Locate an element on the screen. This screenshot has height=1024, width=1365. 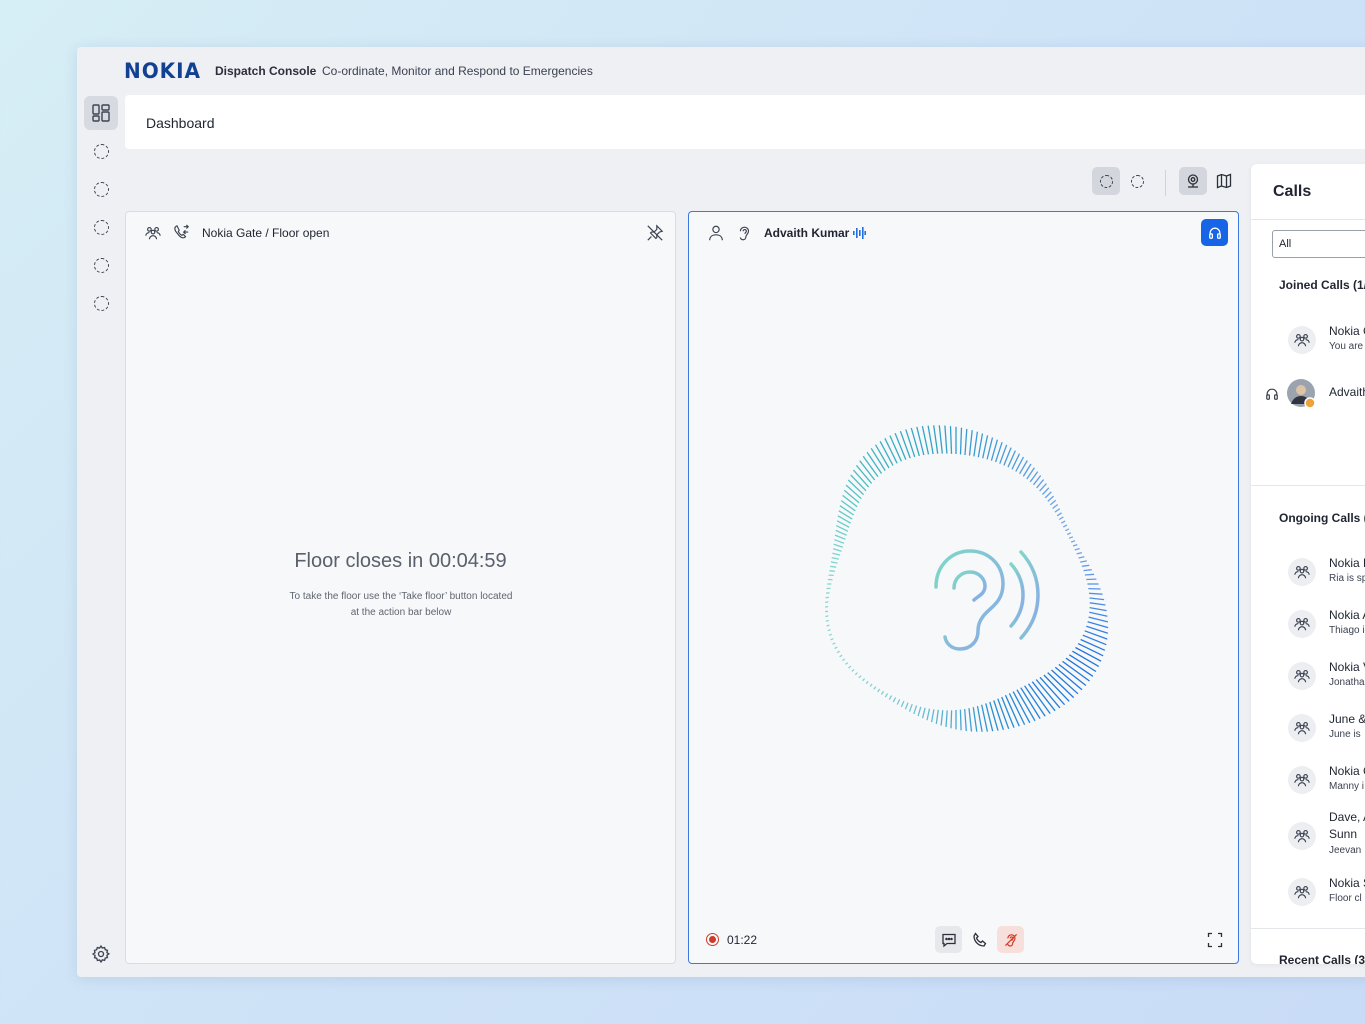
call-button is located at coordinates (979, 939).